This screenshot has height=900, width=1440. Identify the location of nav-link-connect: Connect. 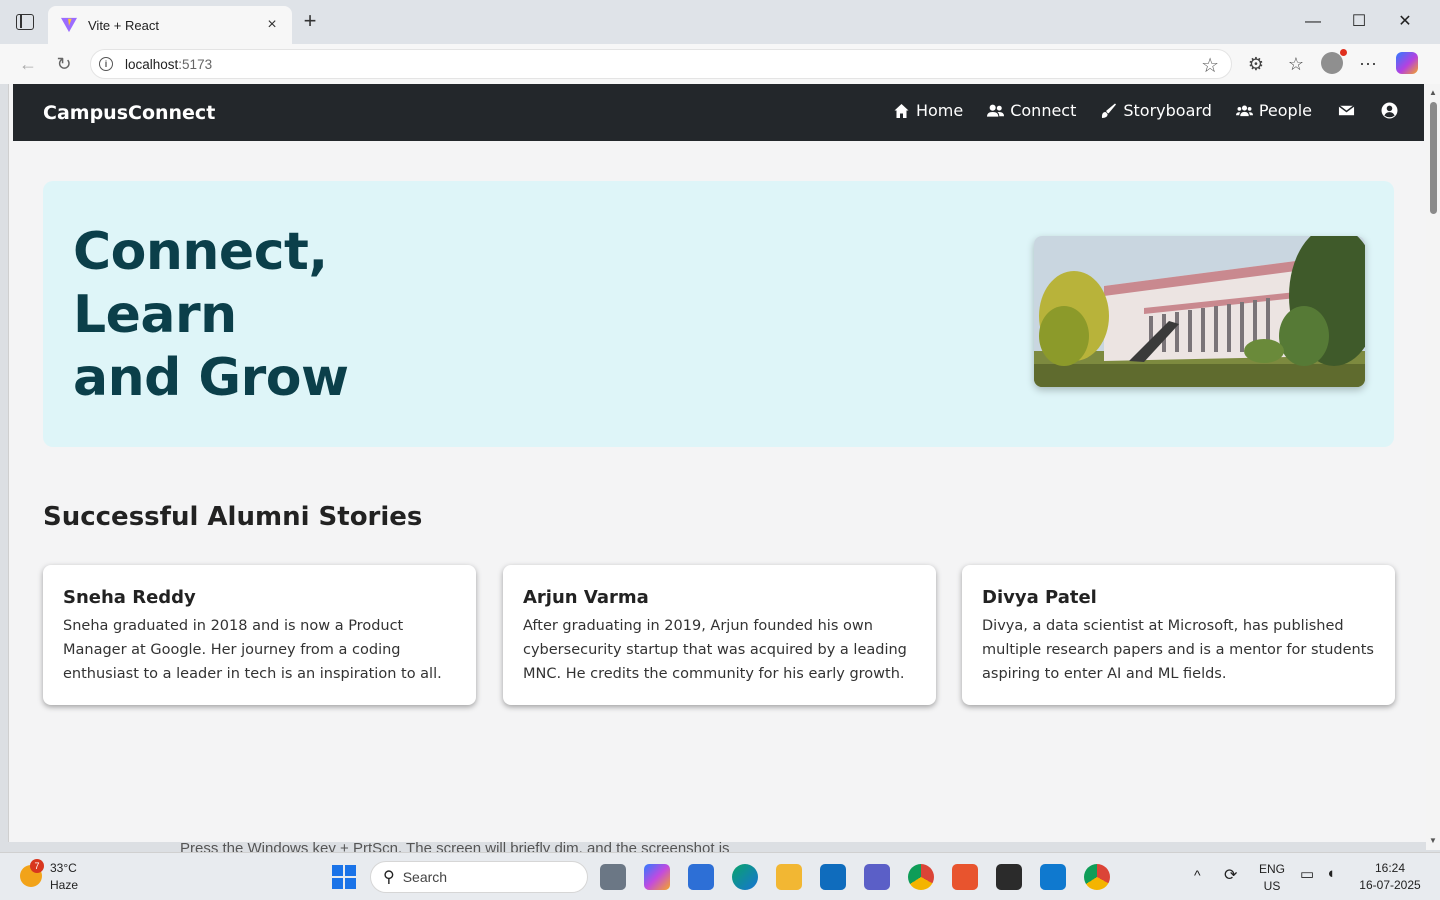
(1031, 110).